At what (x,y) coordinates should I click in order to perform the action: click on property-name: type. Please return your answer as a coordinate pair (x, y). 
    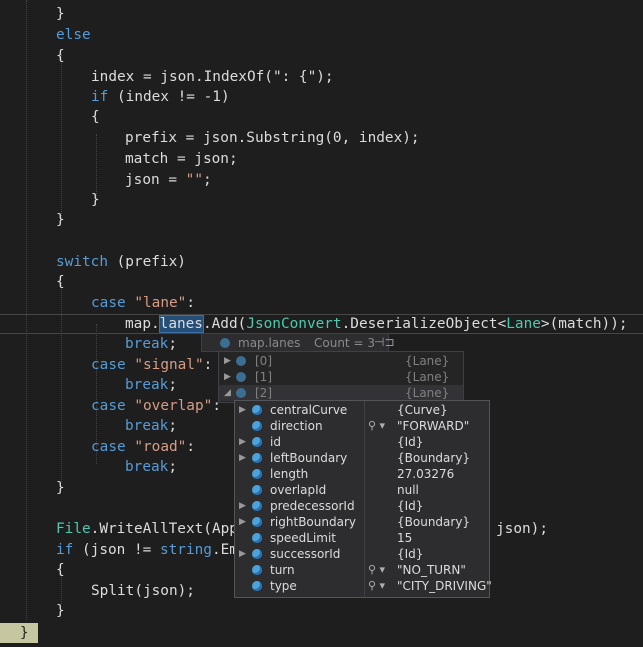
    Looking at the image, I should click on (283, 586).